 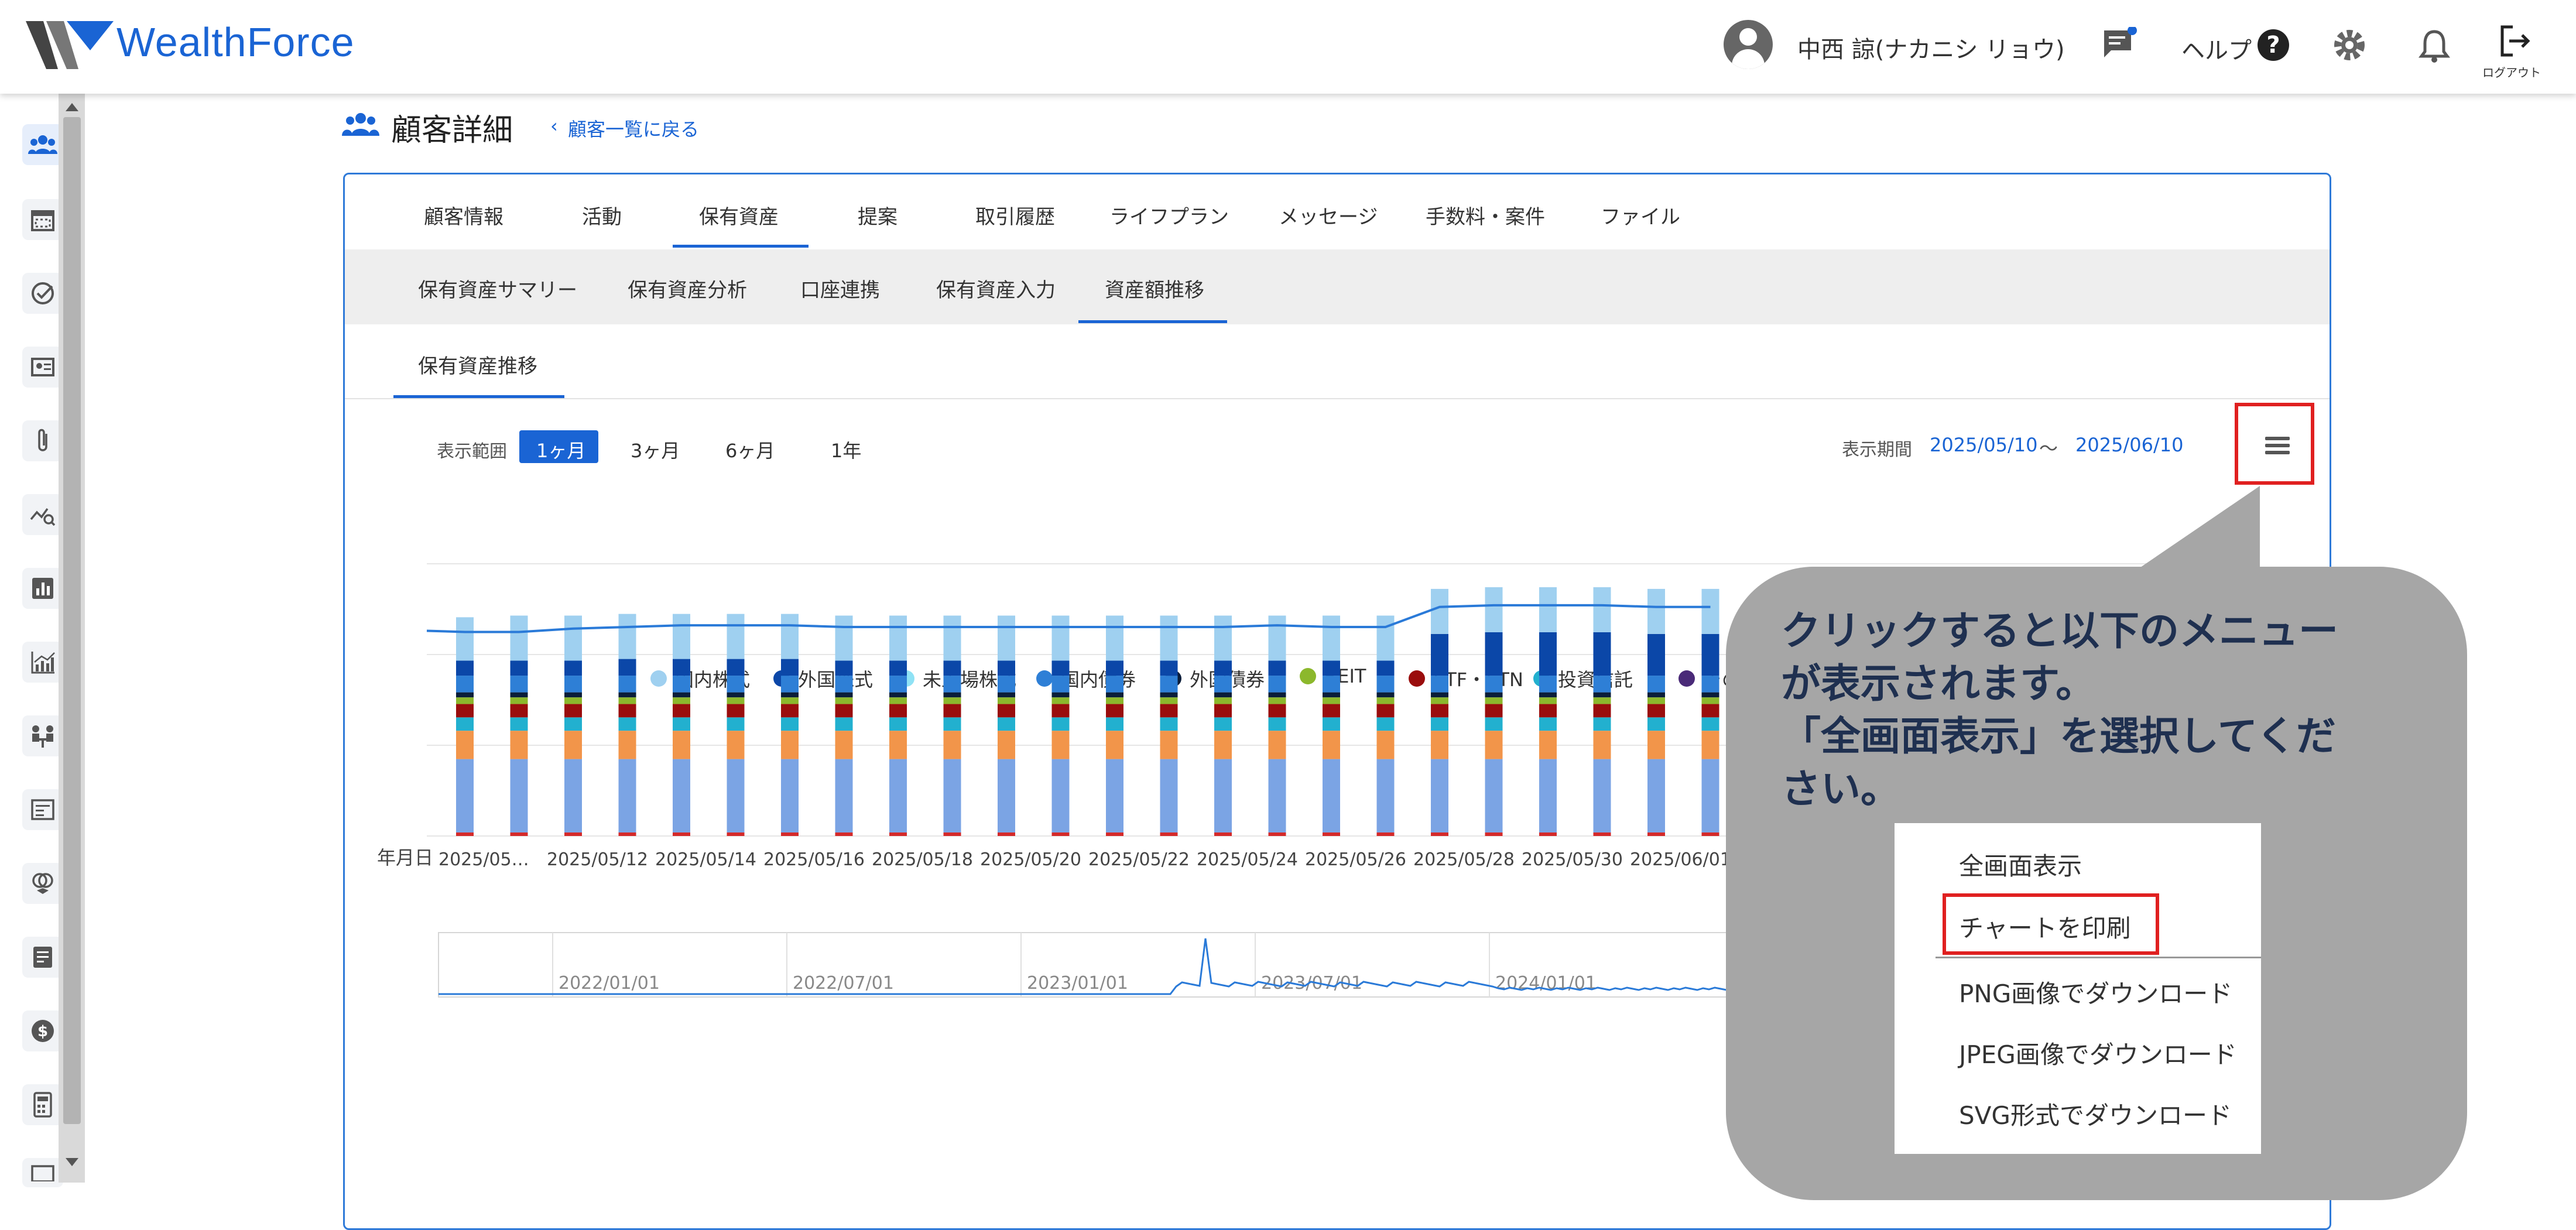 I want to click on menu-item-download-svg: SVG形式でダウンロード, so click(x=2095, y=1114).